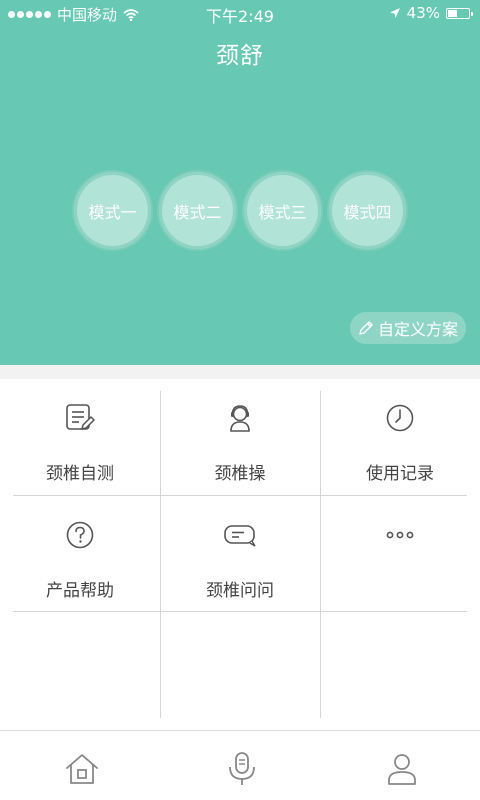 Image resolution: width=480 pixels, height=800 pixels. Describe the element at coordinates (240, 56) in the screenshot. I see `page-title: 颈舒` at that location.